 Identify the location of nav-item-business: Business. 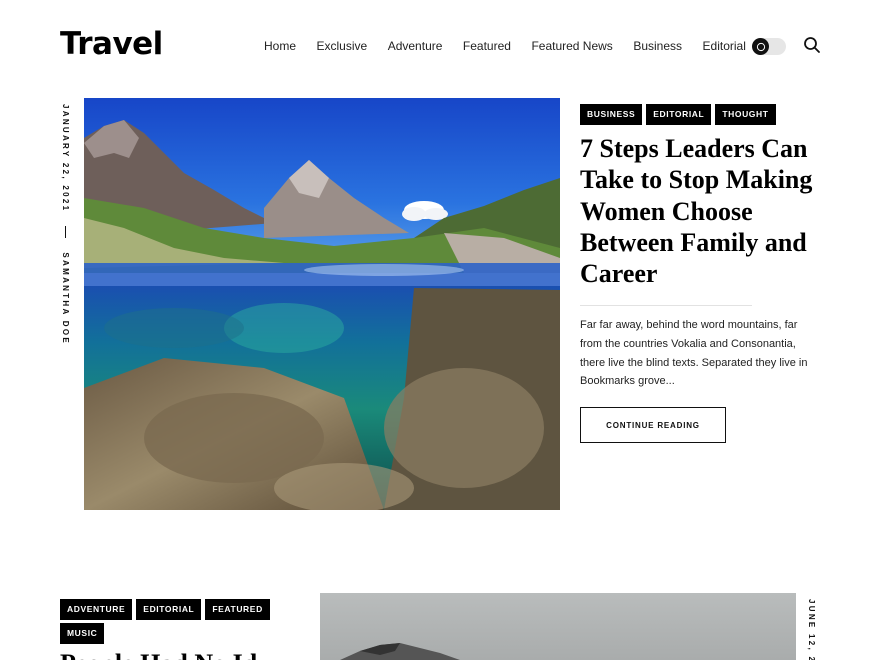
(657, 46).